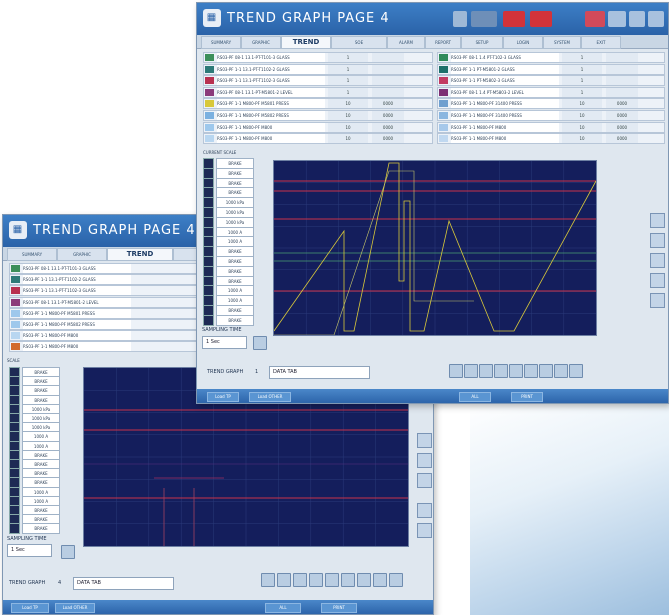 The image size is (669, 615). What do you see at coordinates (212, 18) in the screenshot?
I see `app-logo-icon: ▦` at bounding box center [212, 18].